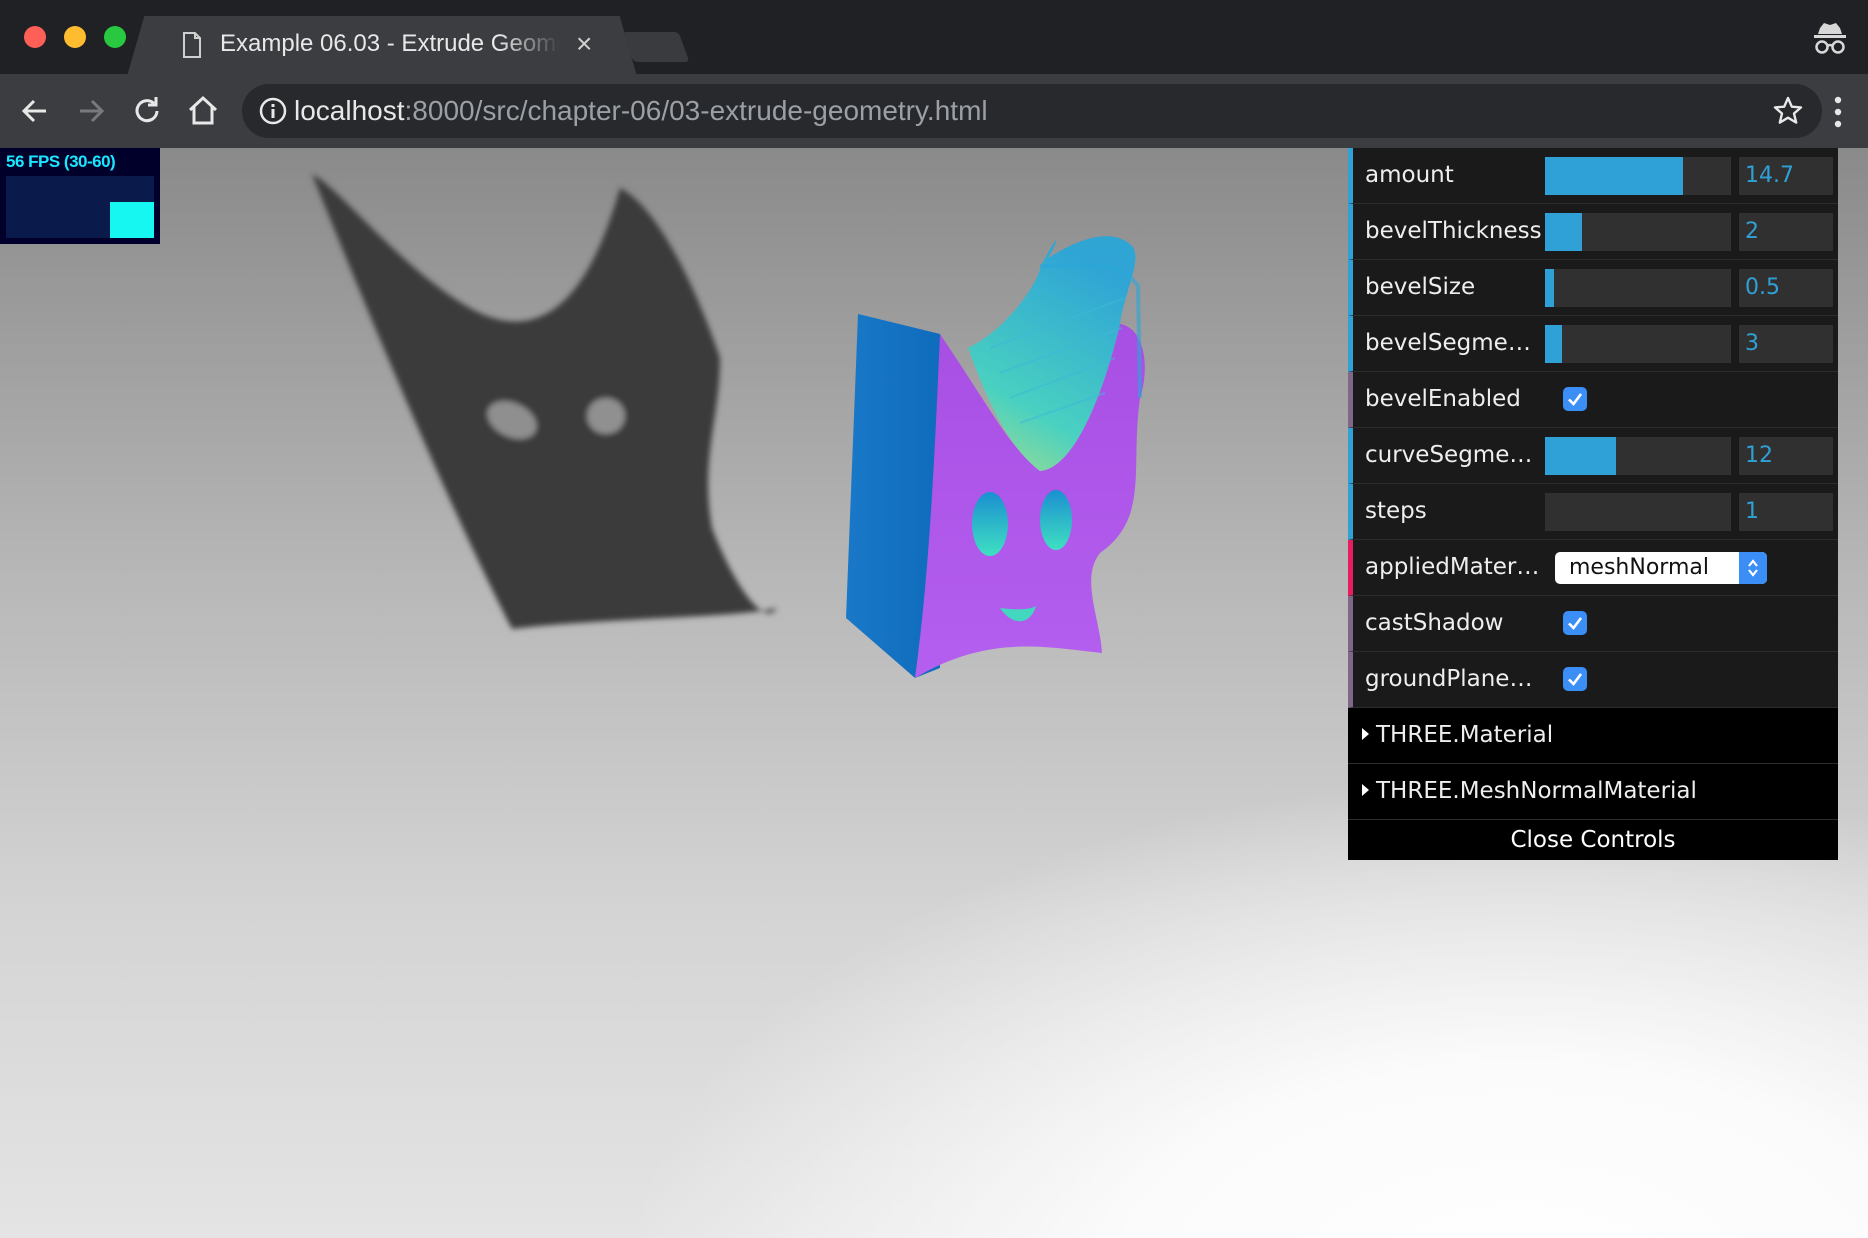 The width and height of the screenshot is (1868, 1238). What do you see at coordinates (1786, 232) in the screenshot?
I see `bevel-thickness-input: 2` at bounding box center [1786, 232].